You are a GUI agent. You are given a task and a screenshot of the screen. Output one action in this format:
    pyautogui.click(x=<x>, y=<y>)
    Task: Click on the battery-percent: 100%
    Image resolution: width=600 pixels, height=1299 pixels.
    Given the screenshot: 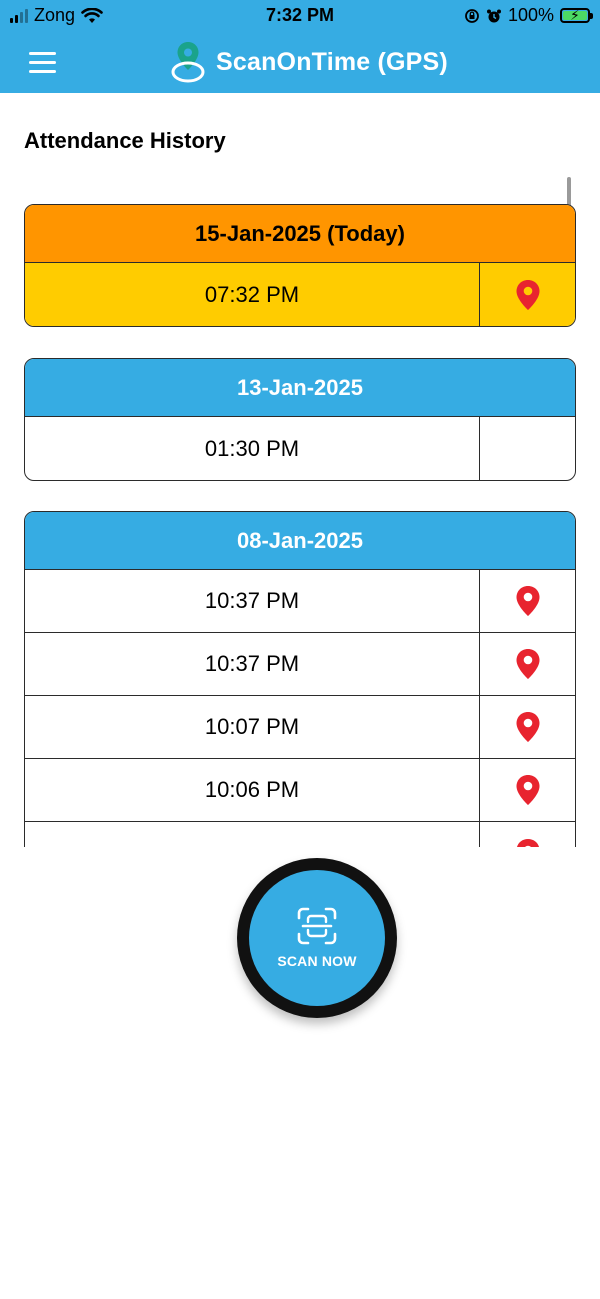 What is the action you would take?
    pyautogui.click(x=530, y=15)
    